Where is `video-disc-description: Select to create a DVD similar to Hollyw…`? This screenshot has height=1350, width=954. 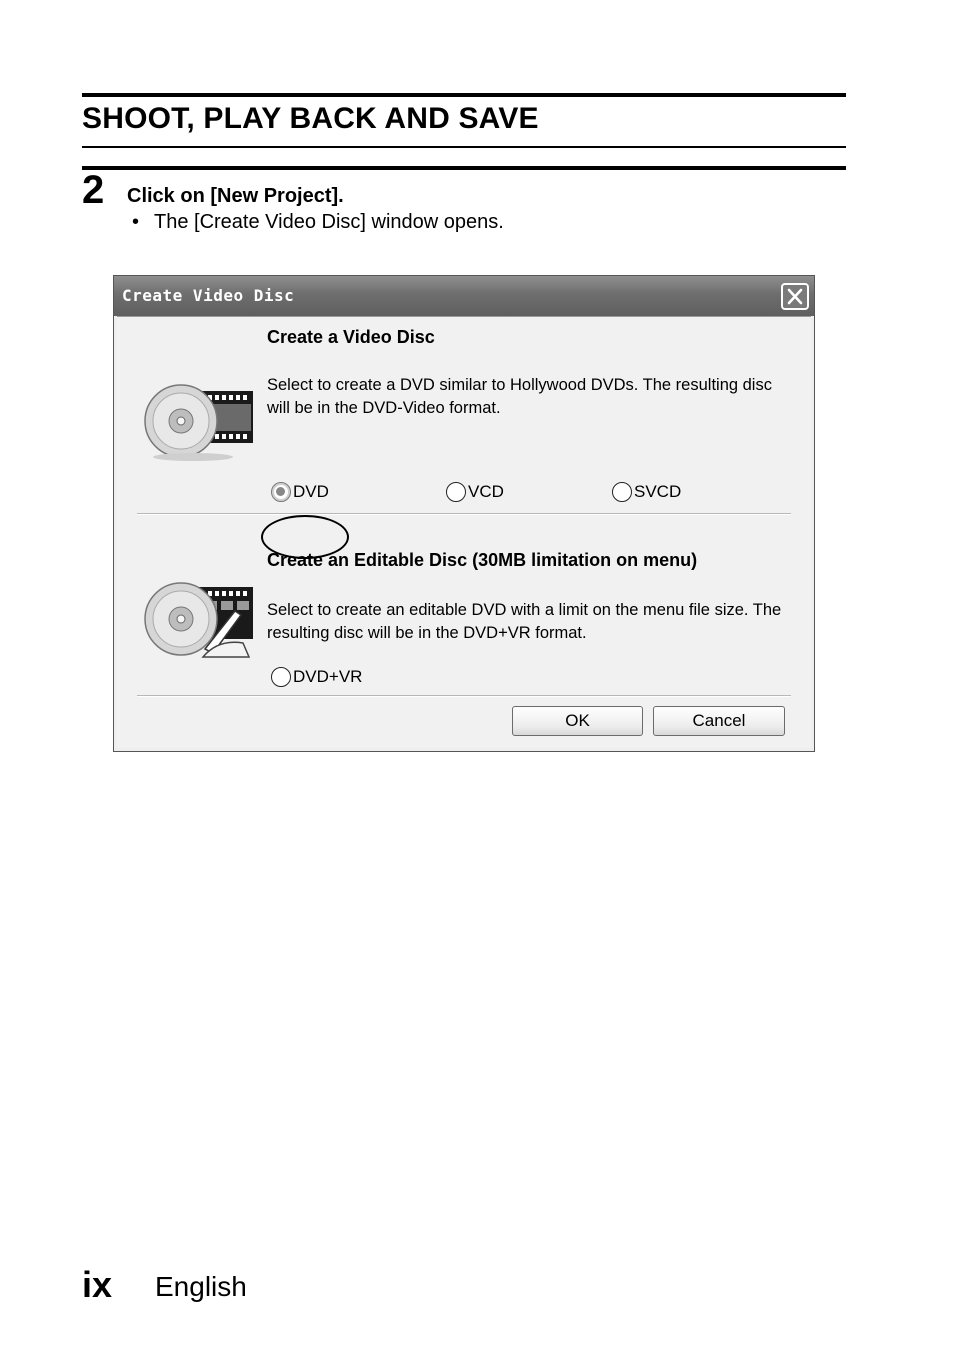 video-disc-description: Select to create a DVD similar to Hollyw… is located at coordinates (519, 396).